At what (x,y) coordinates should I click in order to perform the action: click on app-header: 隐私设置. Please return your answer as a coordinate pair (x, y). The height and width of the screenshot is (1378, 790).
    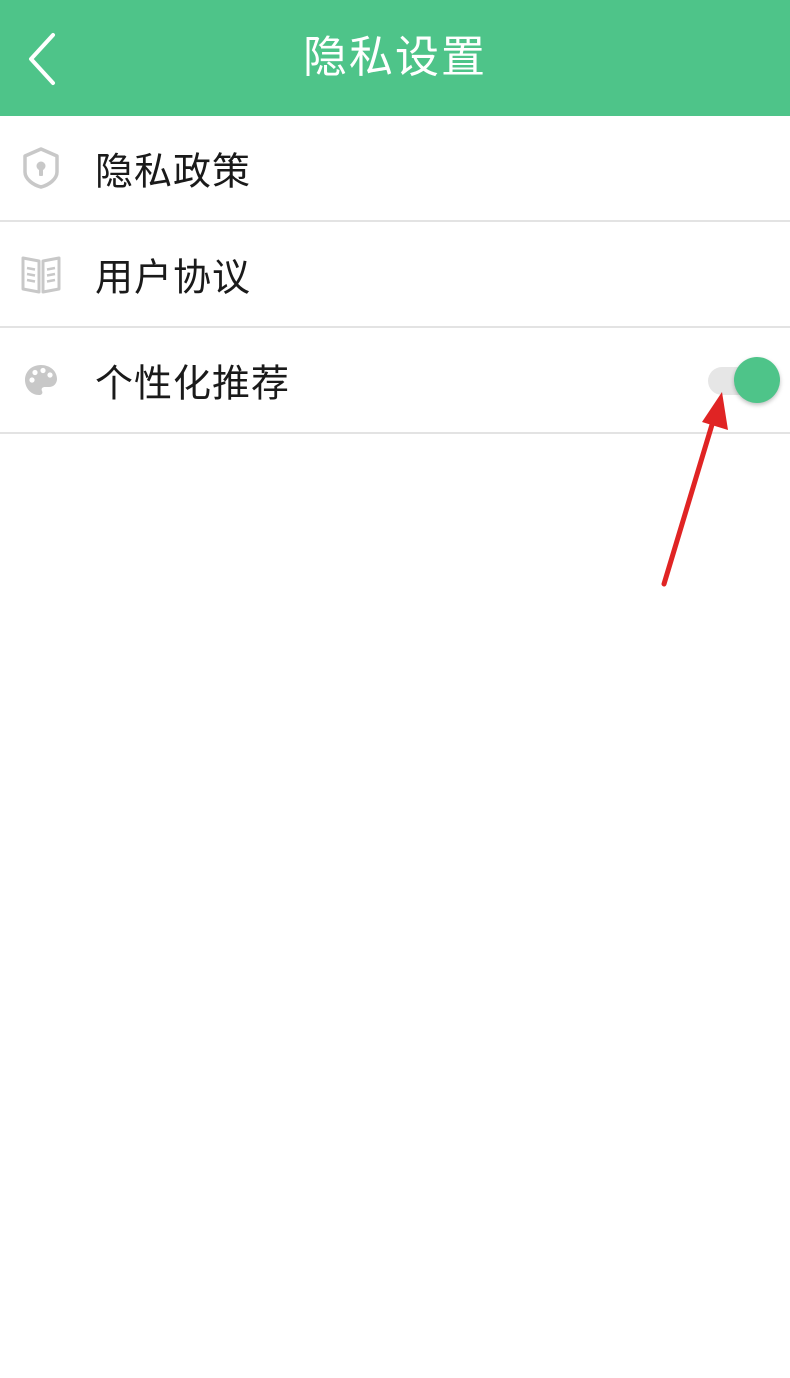
    Looking at the image, I should click on (395, 58).